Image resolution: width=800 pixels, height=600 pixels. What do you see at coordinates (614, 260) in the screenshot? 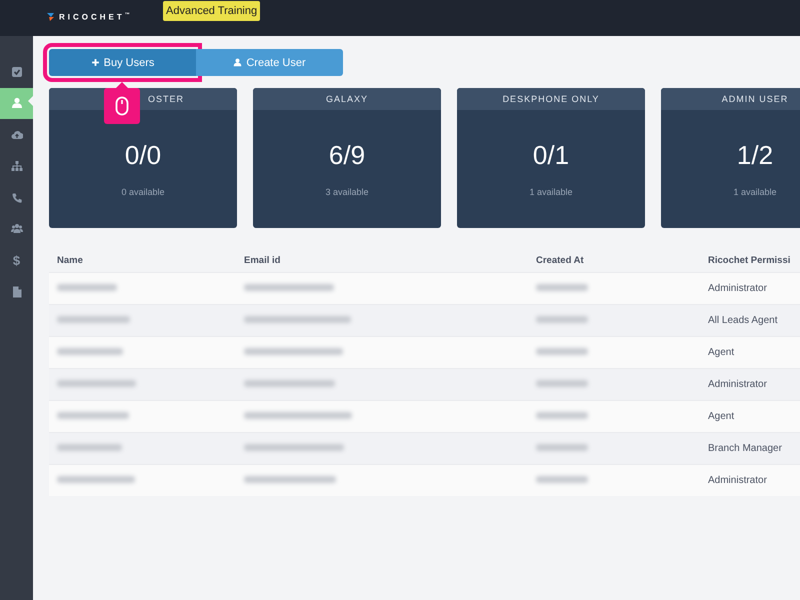
I see `column-header: Created At` at bounding box center [614, 260].